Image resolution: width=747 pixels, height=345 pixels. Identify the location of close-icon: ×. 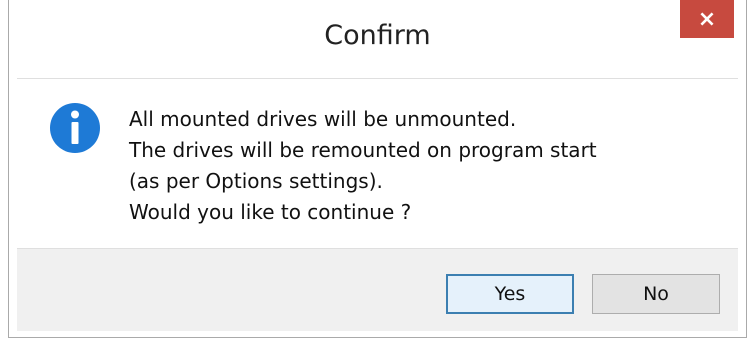
(707, 19).